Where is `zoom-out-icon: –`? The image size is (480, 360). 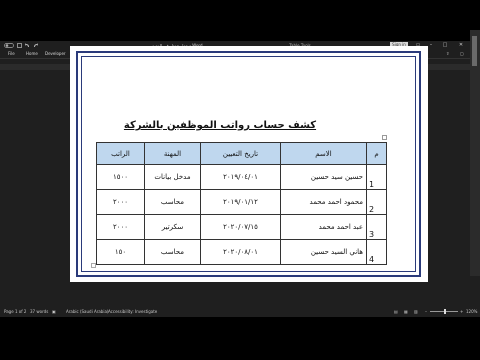
zoom-out-icon: – is located at coordinates (426, 311).